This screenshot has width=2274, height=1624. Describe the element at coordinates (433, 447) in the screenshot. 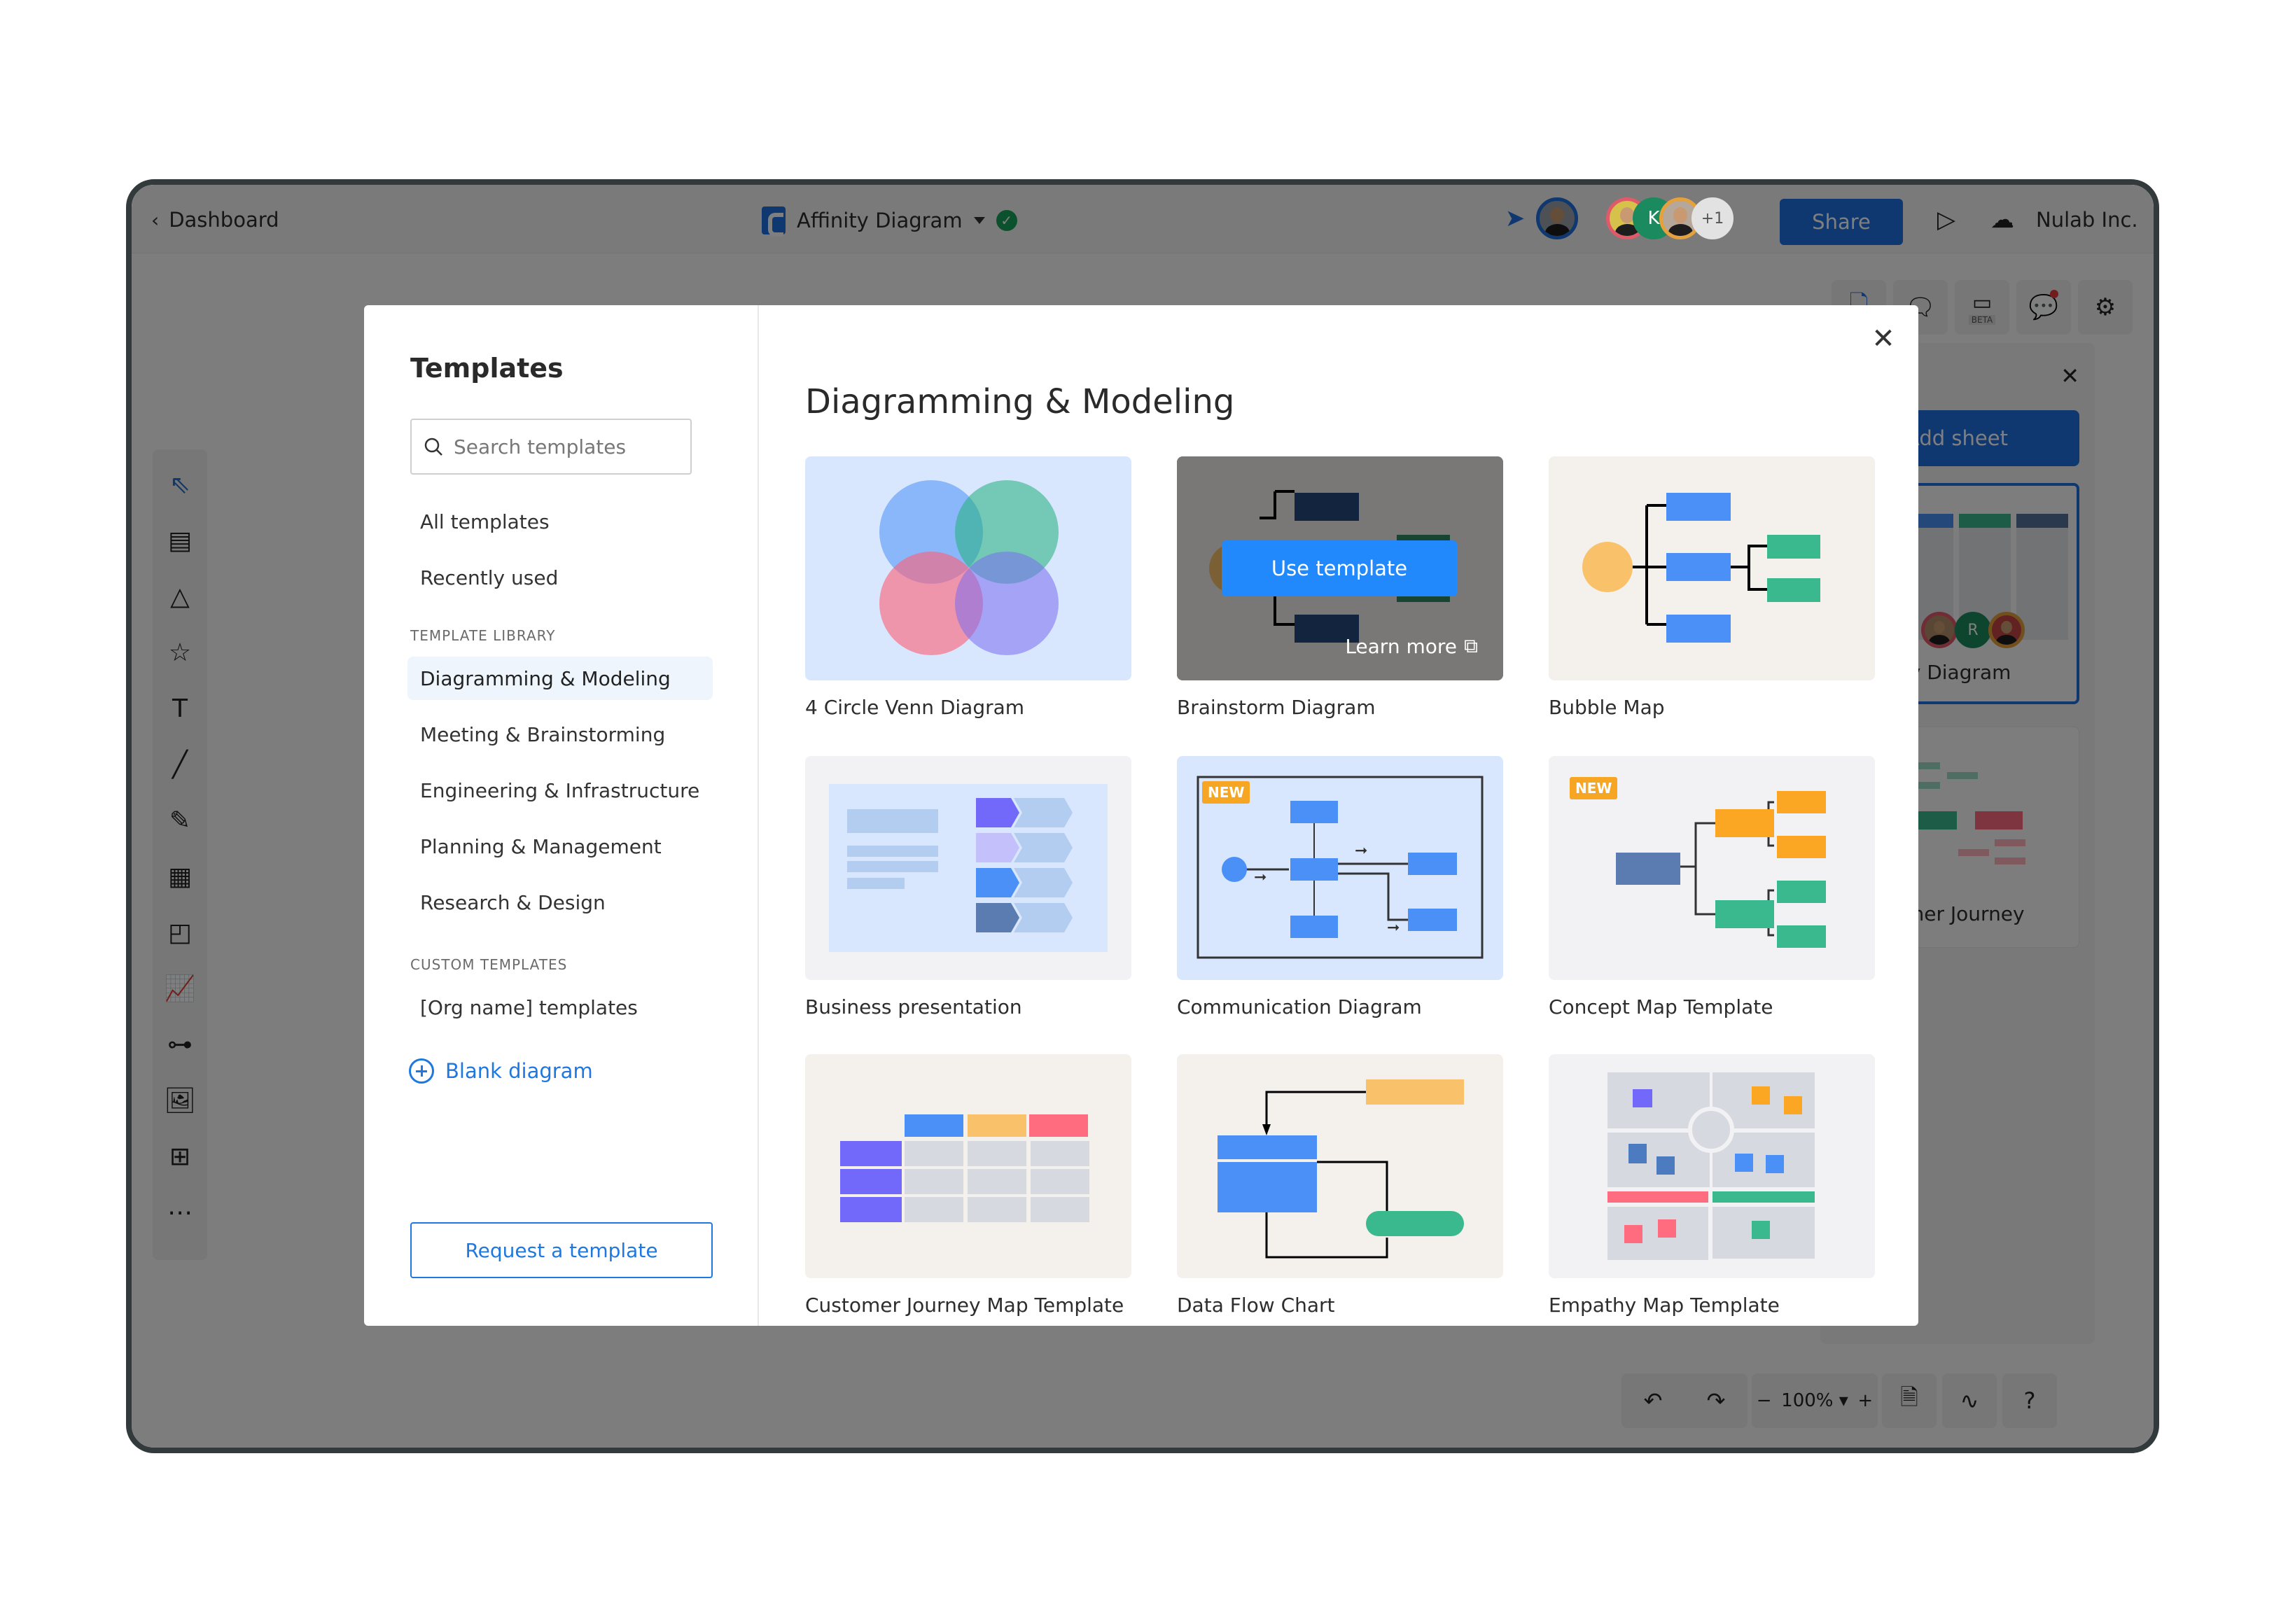

I see `search-icon` at that location.